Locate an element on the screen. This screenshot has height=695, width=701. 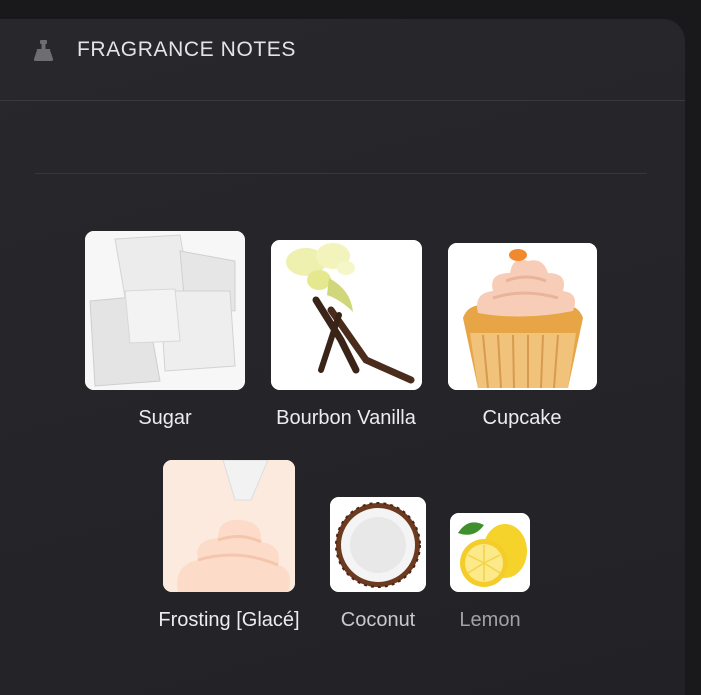
note-label: Coconut is located at coordinates (378, 620).